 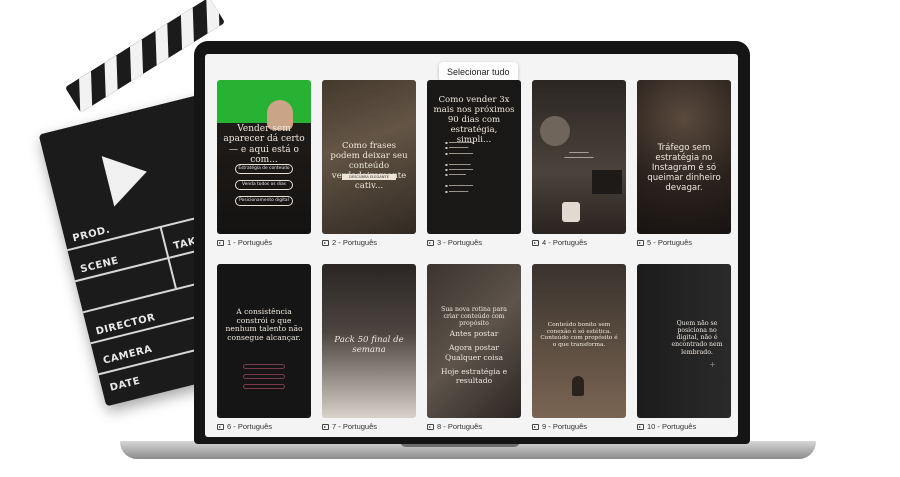 What do you see at coordinates (355, 242) in the screenshot?
I see `card-label: 2 - Português` at bounding box center [355, 242].